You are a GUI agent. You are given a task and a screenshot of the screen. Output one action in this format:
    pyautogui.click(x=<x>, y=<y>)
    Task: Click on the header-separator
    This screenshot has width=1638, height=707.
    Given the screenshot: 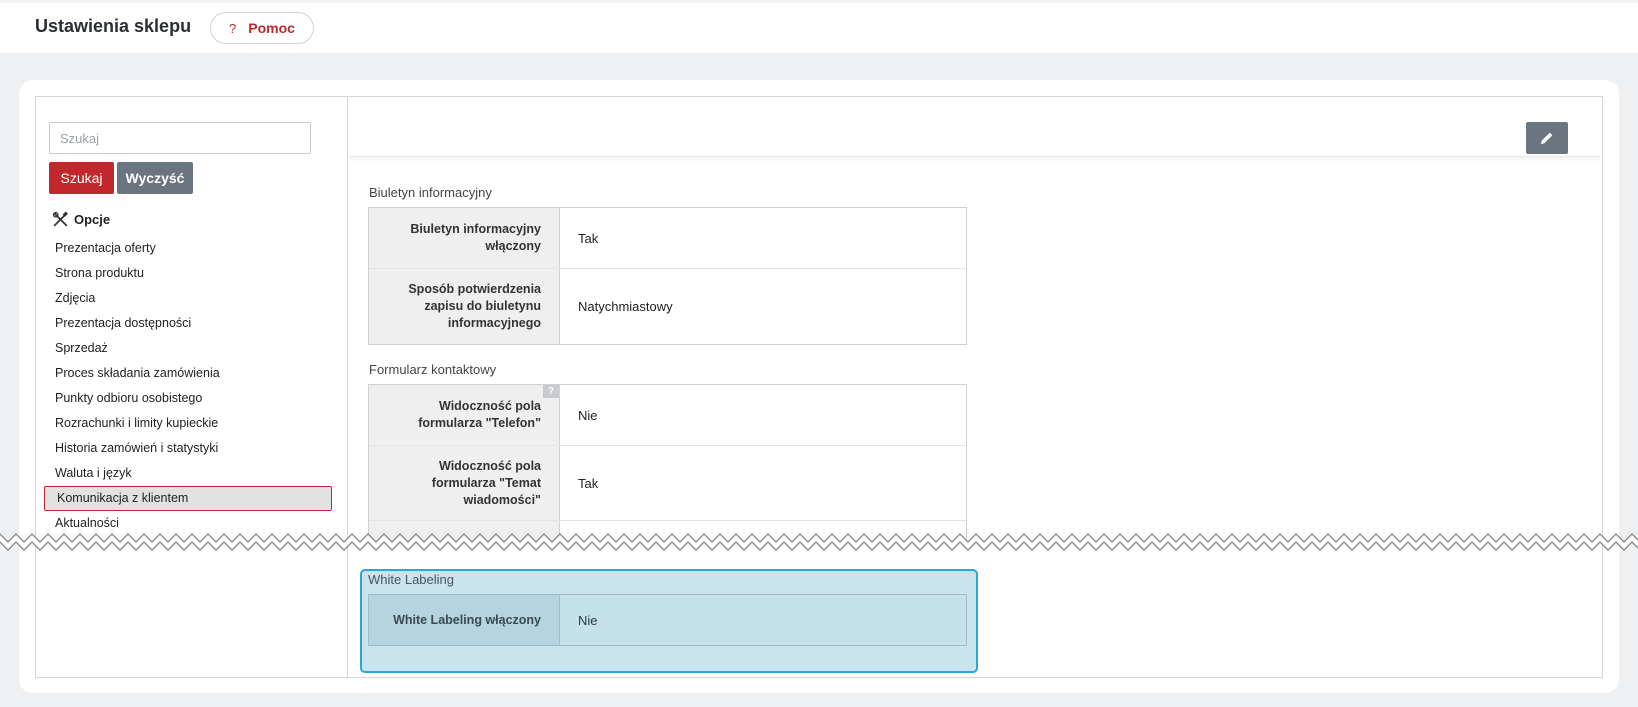 What is the action you would take?
    pyautogui.click(x=975, y=159)
    